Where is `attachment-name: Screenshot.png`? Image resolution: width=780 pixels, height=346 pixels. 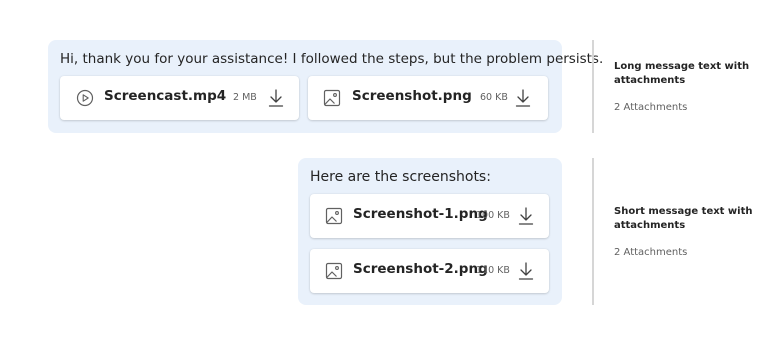
attachment-name: Screenshot.png is located at coordinates (412, 96).